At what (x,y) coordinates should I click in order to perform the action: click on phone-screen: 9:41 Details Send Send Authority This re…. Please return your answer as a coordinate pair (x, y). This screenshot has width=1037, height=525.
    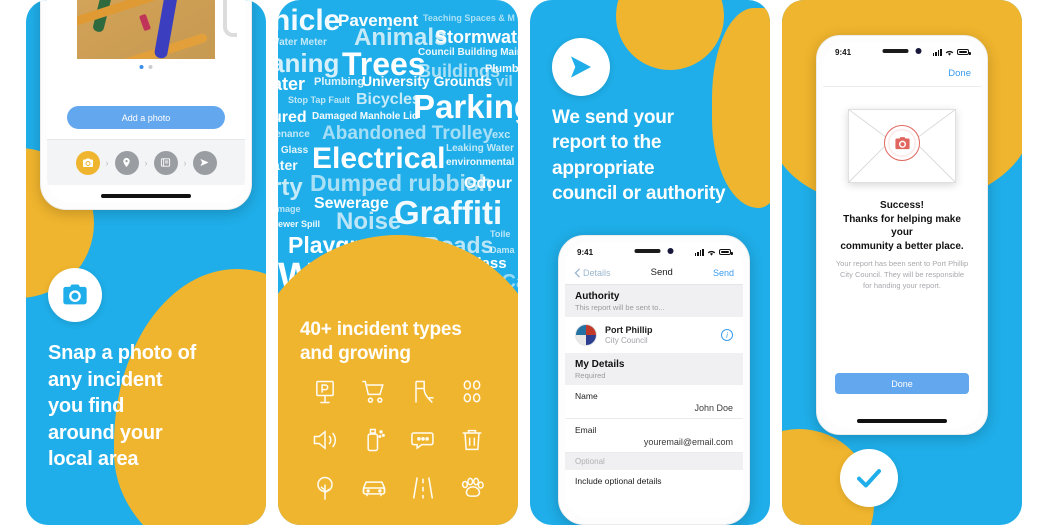
    Looking at the image, I should click on (654, 380).